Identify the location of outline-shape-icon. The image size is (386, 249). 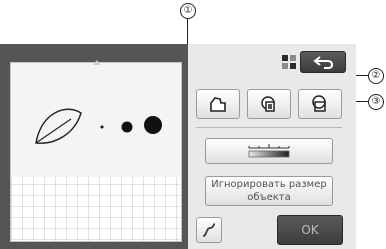
(218, 104).